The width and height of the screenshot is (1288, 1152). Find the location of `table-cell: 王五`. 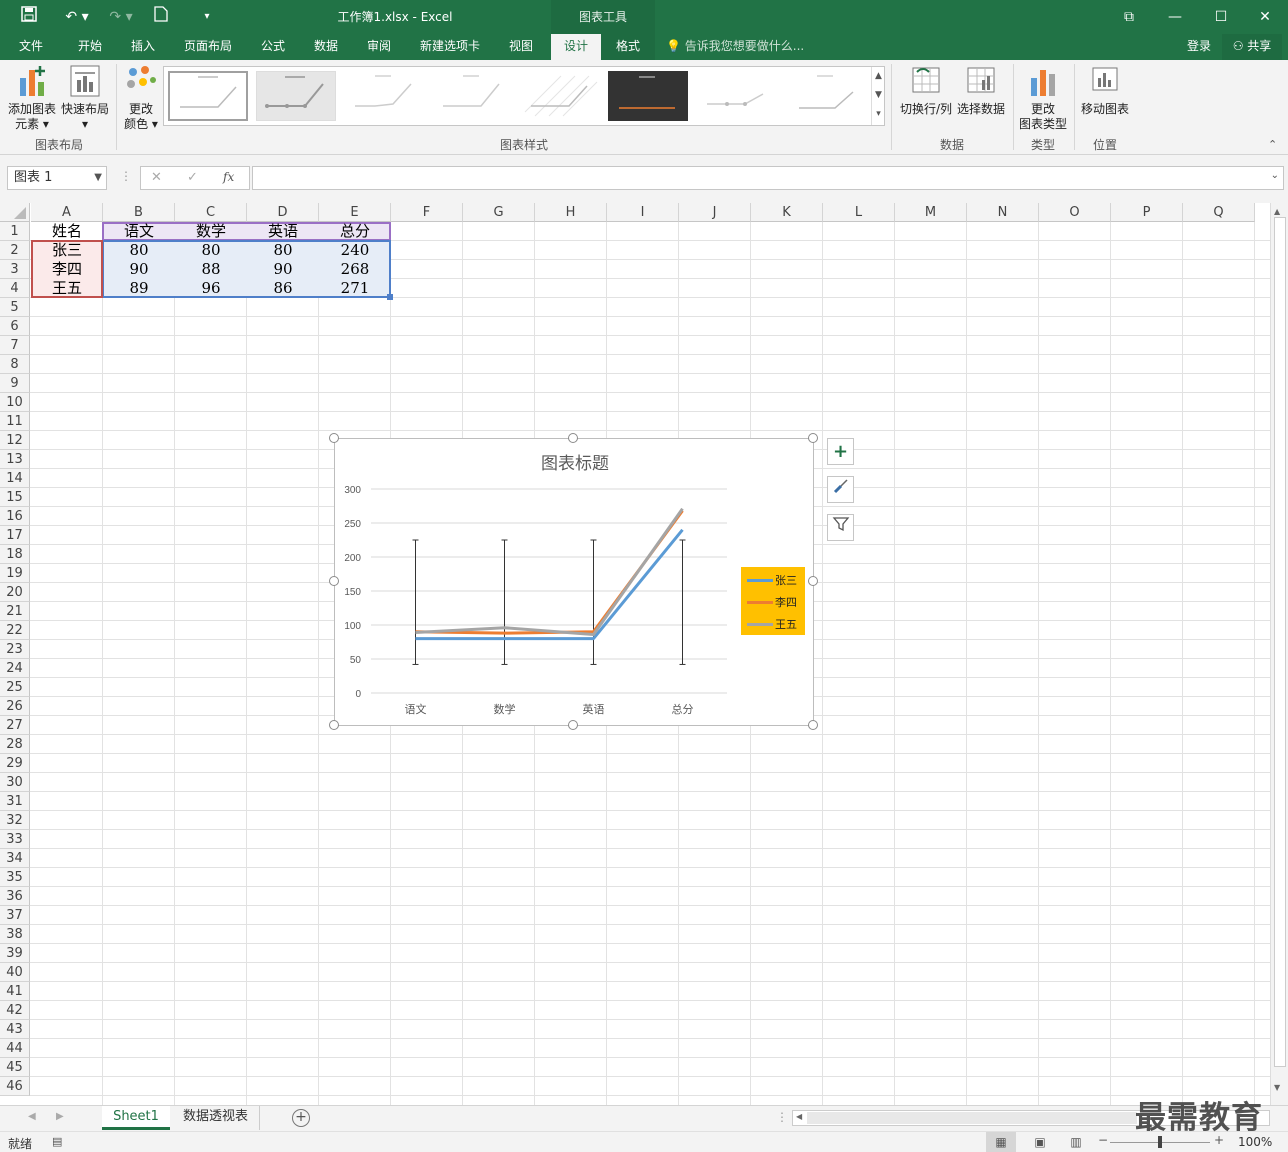

table-cell: 王五 is located at coordinates (67, 288).